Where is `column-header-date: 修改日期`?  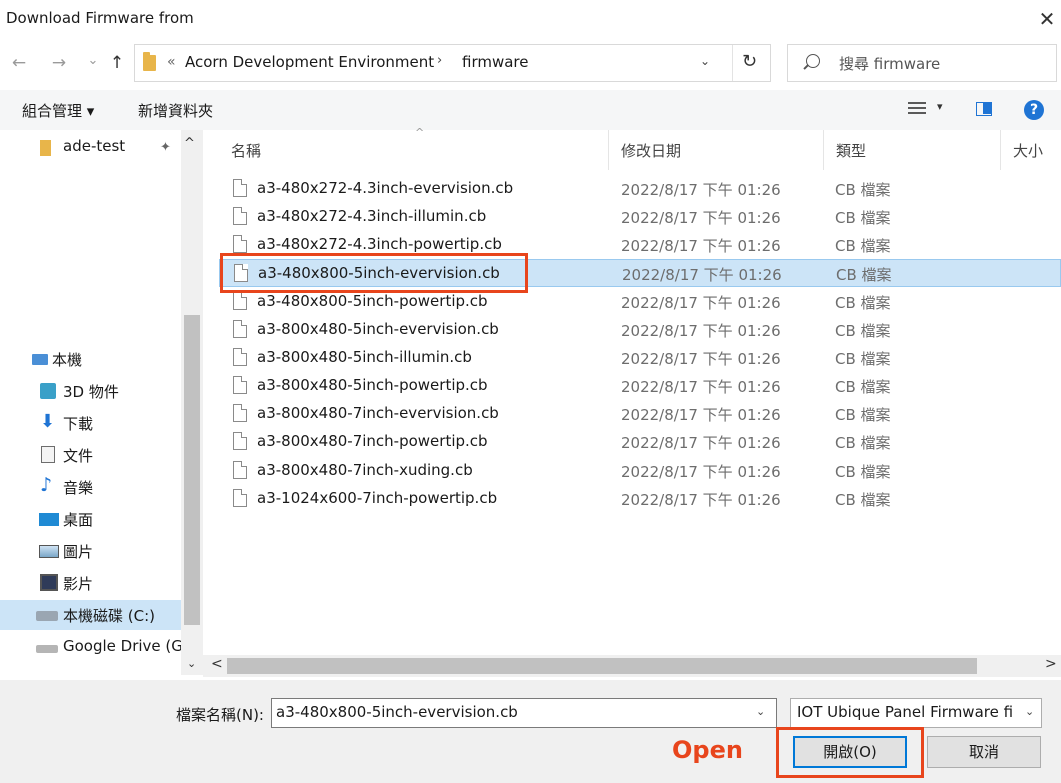 column-header-date: 修改日期 is located at coordinates (651, 150).